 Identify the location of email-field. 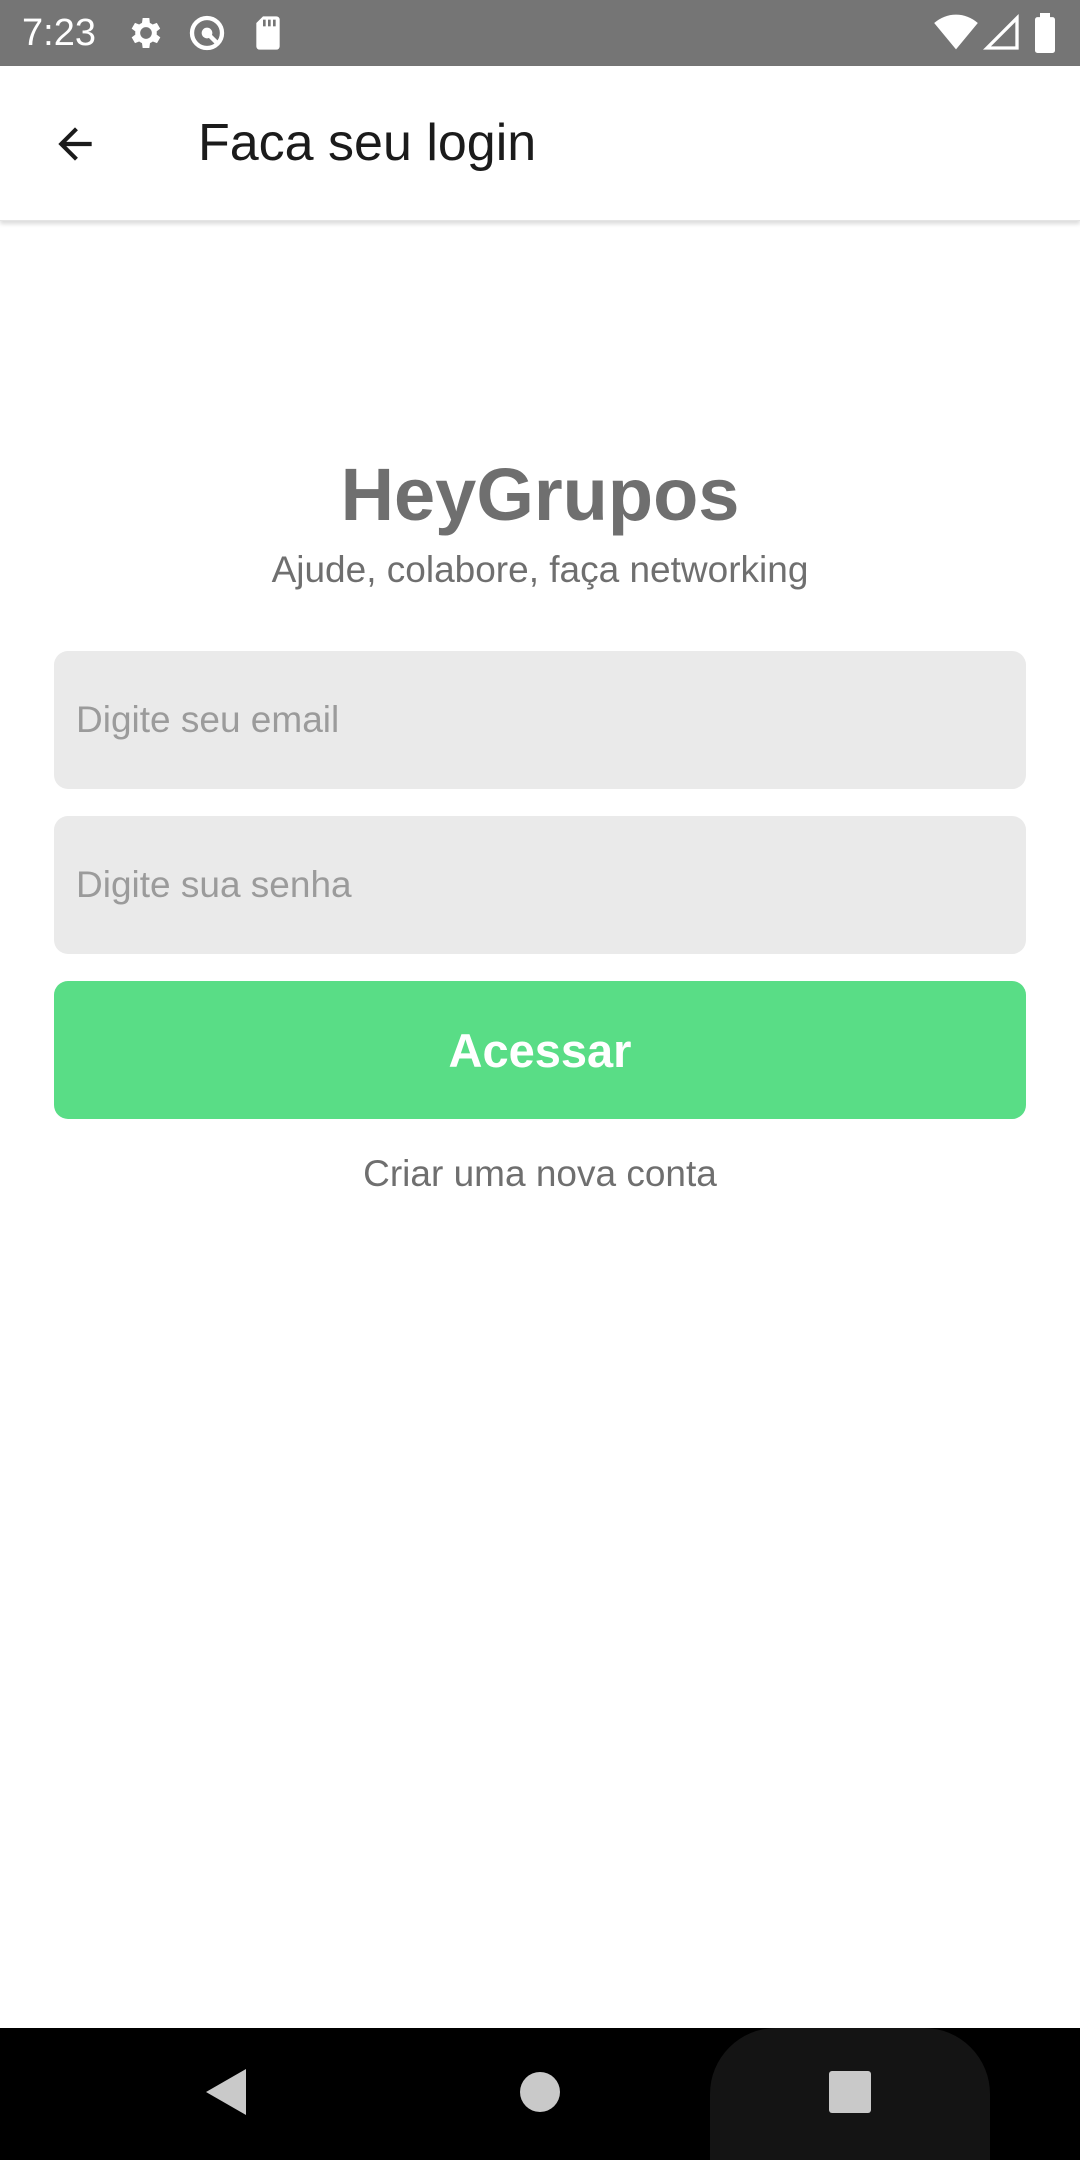
(540, 720).